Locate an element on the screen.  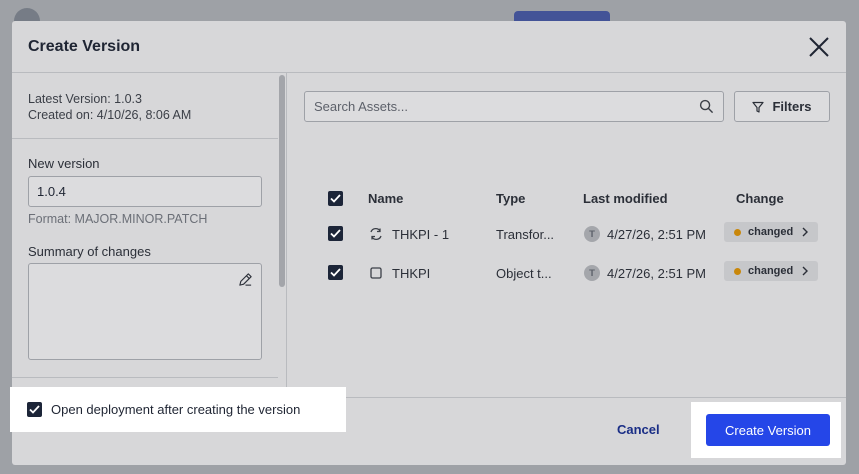
summary-label: Summary of changes is located at coordinates (89, 251).